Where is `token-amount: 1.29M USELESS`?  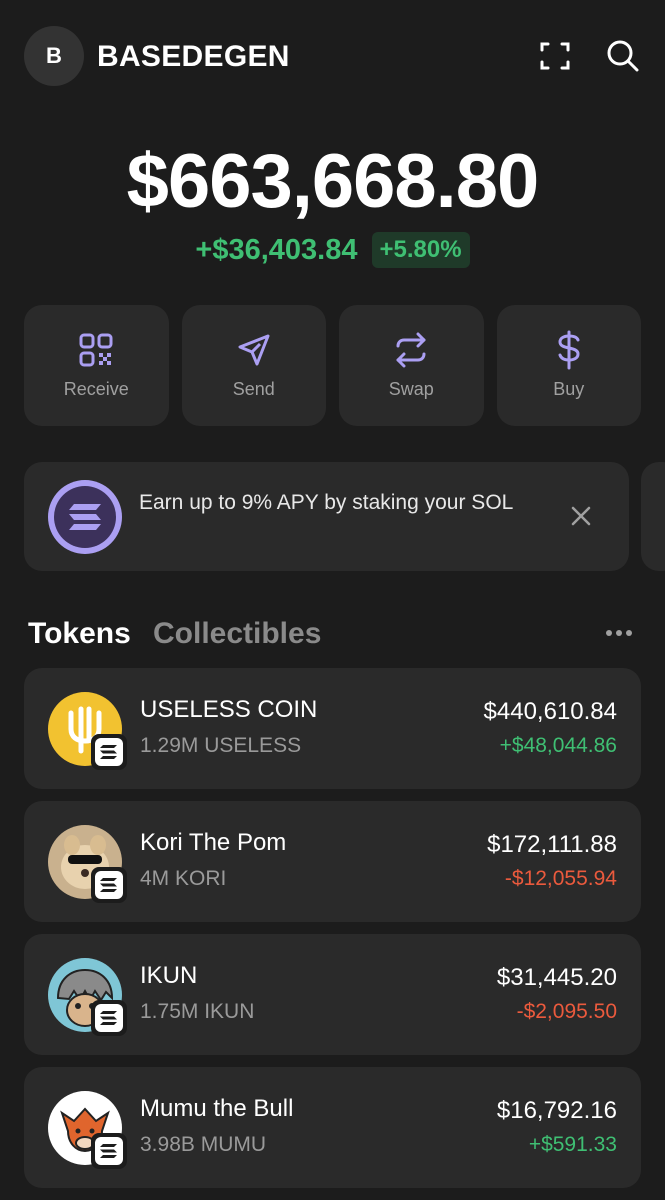
token-amount: 1.29M USELESS is located at coordinates (221, 745).